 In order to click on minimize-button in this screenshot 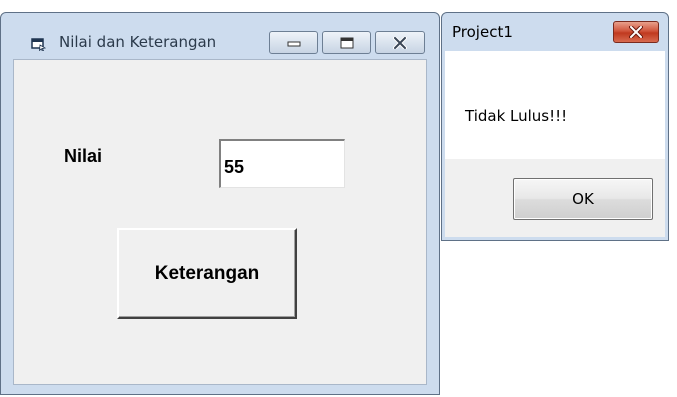, I will do `click(293, 42)`.